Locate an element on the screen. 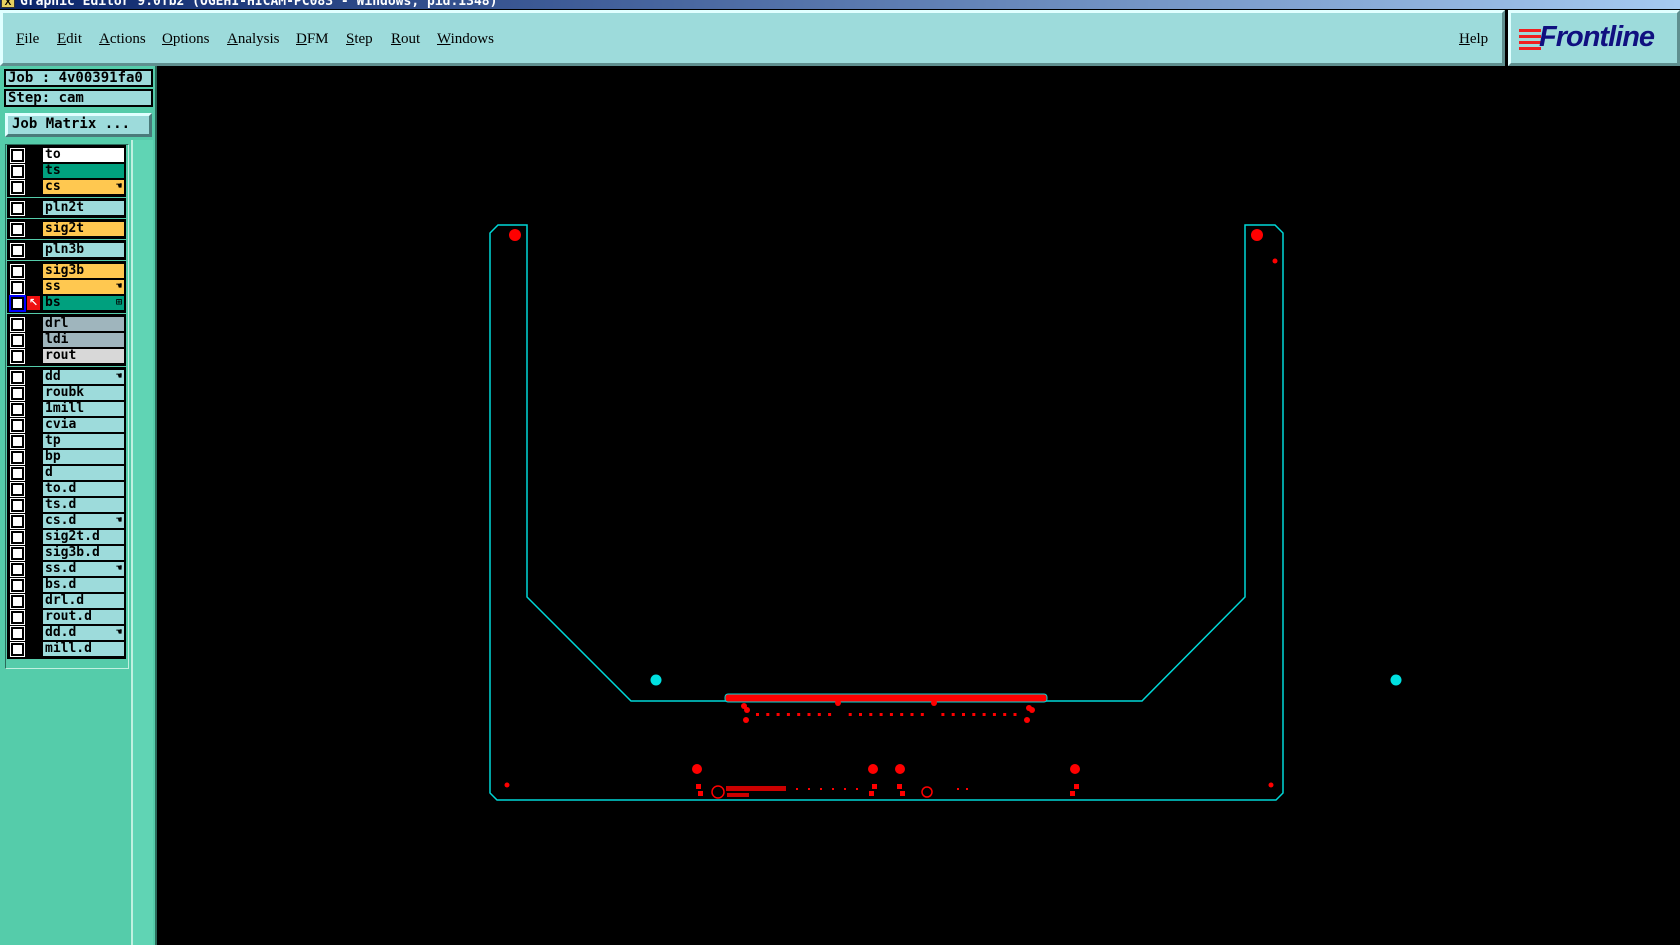 The height and width of the screenshot is (945, 1680). menu-dfm: DFM is located at coordinates (312, 39).